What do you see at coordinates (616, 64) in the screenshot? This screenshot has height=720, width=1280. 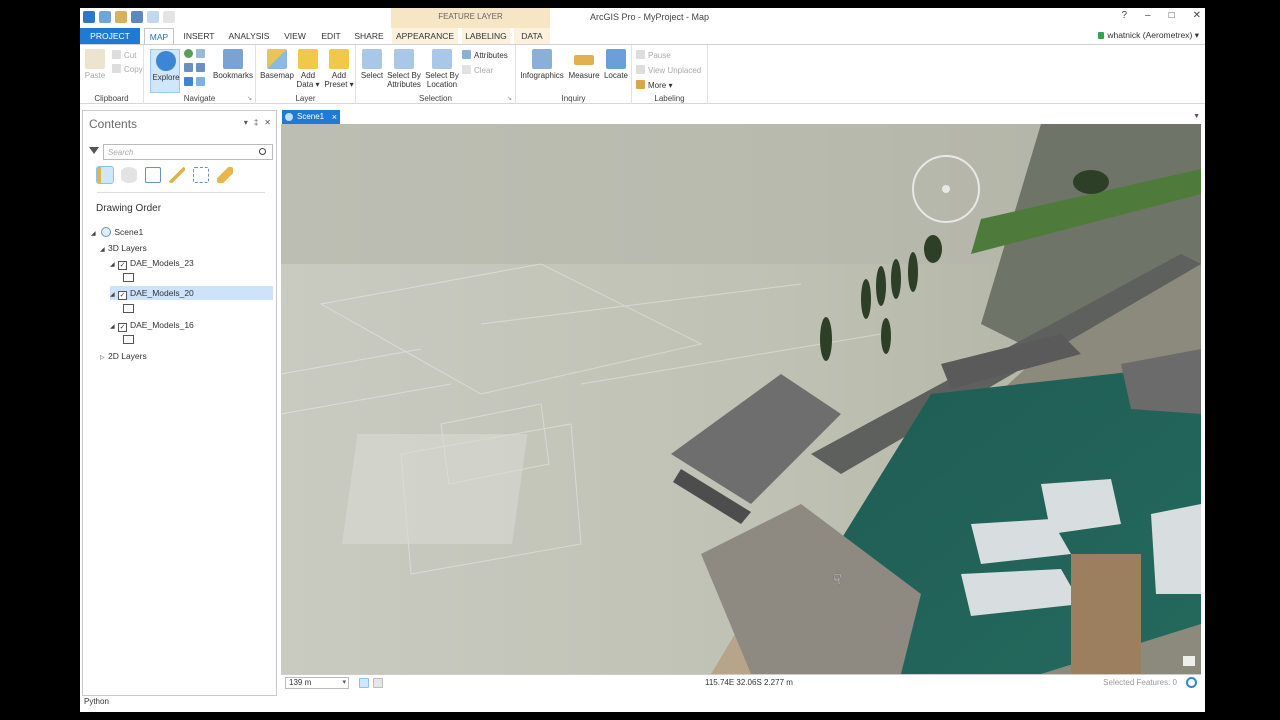 I see `locate-button: Locate` at bounding box center [616, 64].